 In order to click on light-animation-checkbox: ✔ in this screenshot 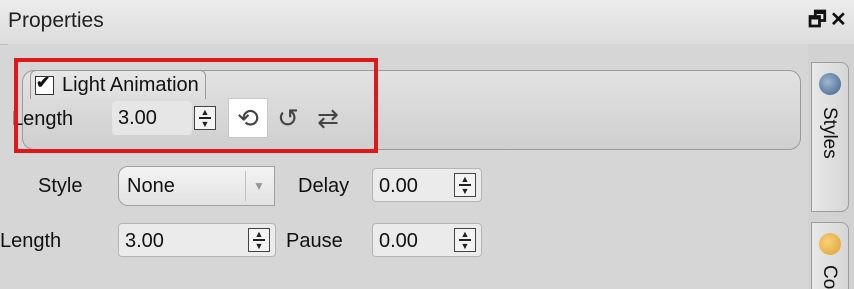, I will do `click(44, 83)`.